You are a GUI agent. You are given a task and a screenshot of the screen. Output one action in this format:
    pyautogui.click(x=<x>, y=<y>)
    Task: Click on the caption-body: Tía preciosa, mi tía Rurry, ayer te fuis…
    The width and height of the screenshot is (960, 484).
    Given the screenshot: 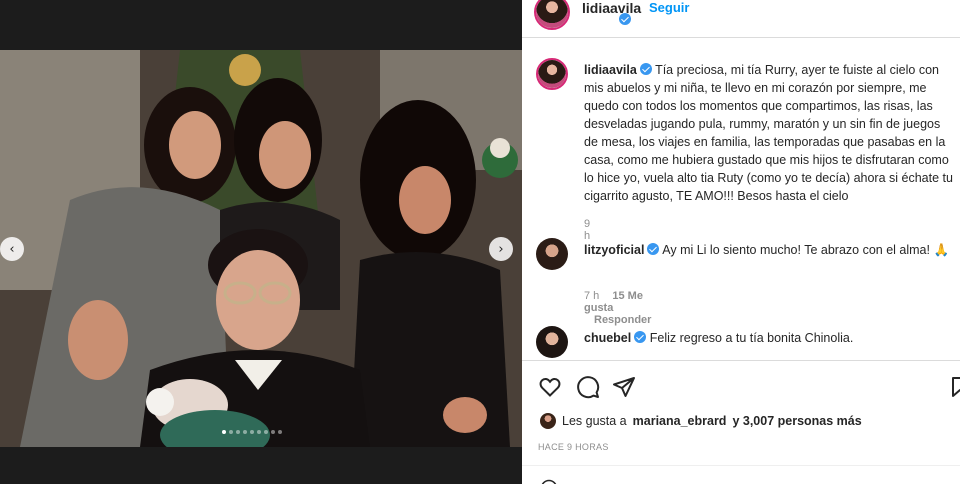 What is the action you would take?
    pyautogui.click(x=768, y=133)
    